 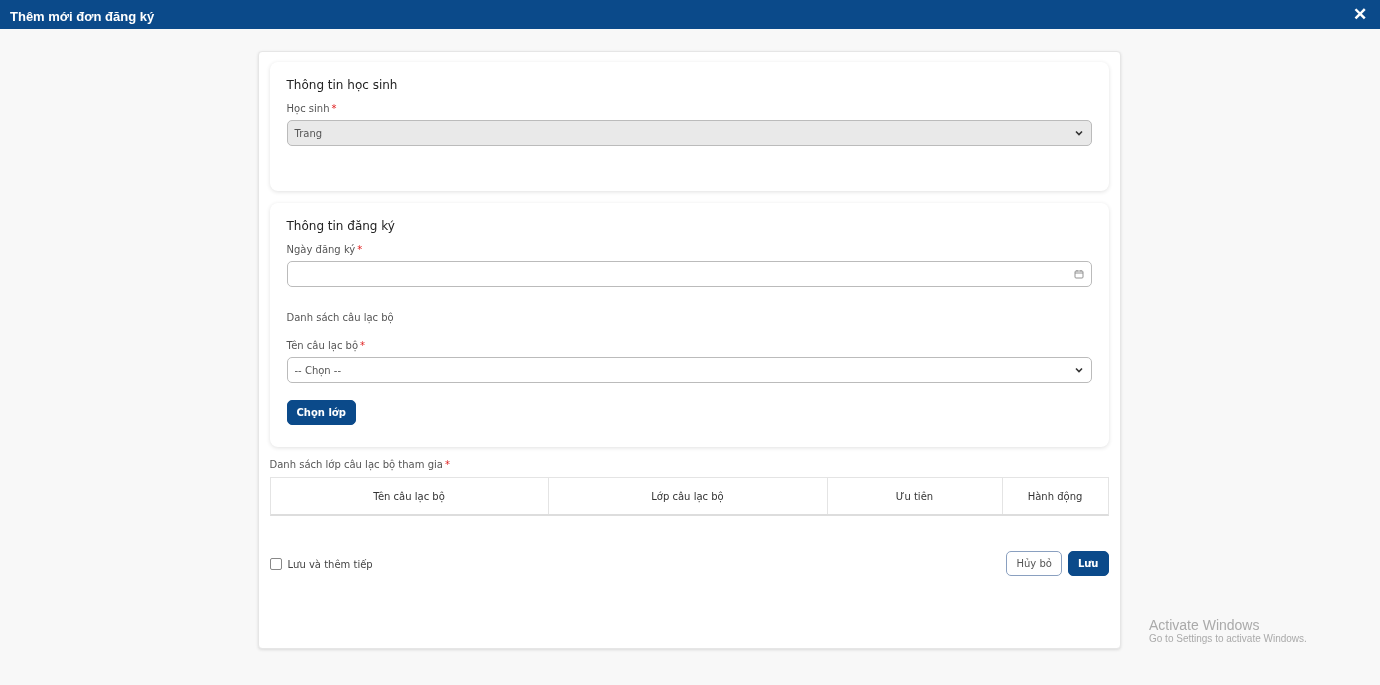 What do you see at coordinates (1078, 274) in the screenshot?
I see `calendar-icon` at bounding box center [1078, 274].